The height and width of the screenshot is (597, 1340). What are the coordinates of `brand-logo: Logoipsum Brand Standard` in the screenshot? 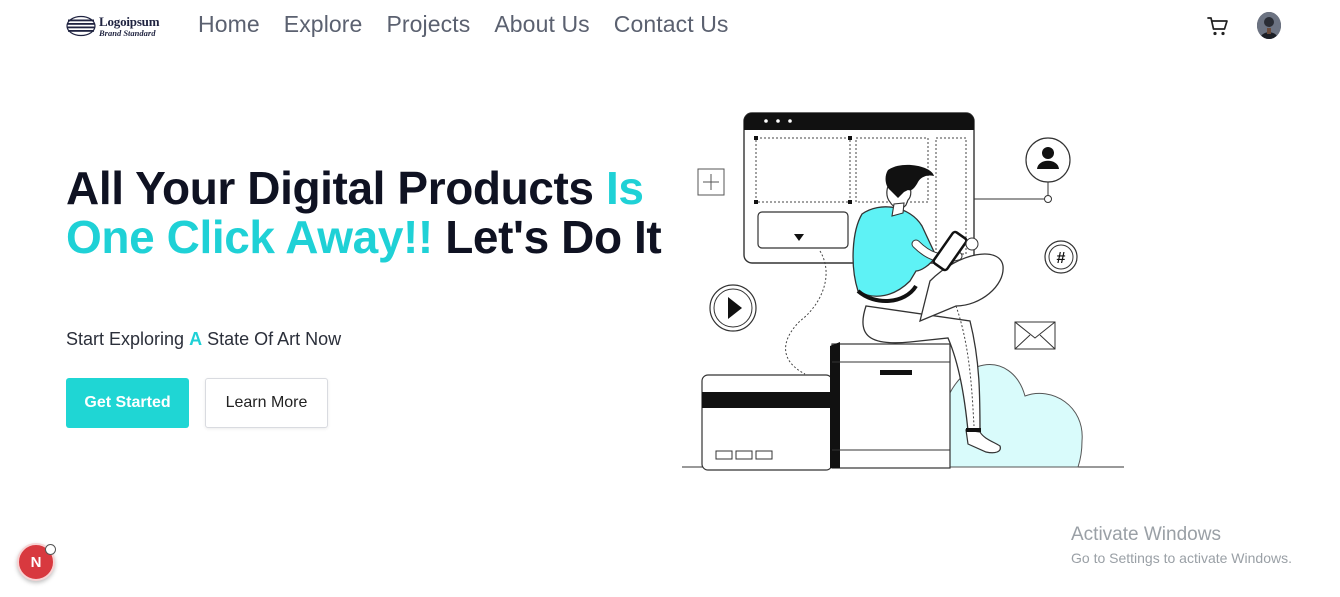 It's located at (118, 26).